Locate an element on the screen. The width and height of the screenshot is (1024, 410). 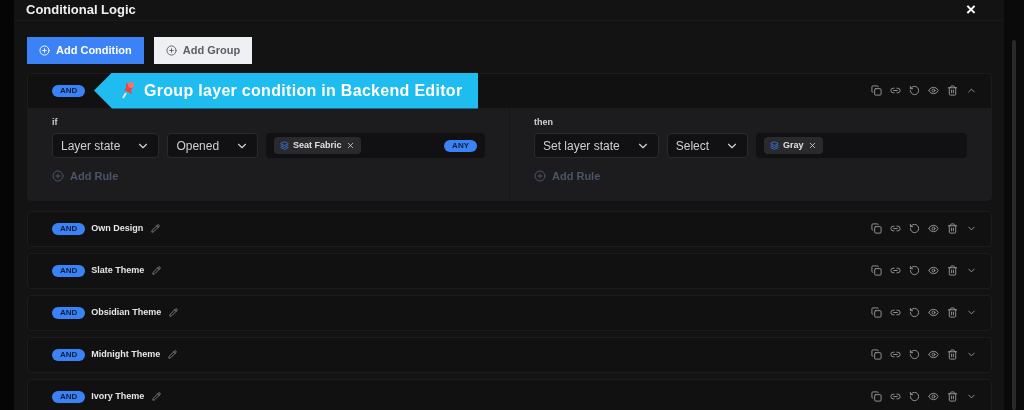
tag-label: Seat Fabric is located at coordinates (317, 145).